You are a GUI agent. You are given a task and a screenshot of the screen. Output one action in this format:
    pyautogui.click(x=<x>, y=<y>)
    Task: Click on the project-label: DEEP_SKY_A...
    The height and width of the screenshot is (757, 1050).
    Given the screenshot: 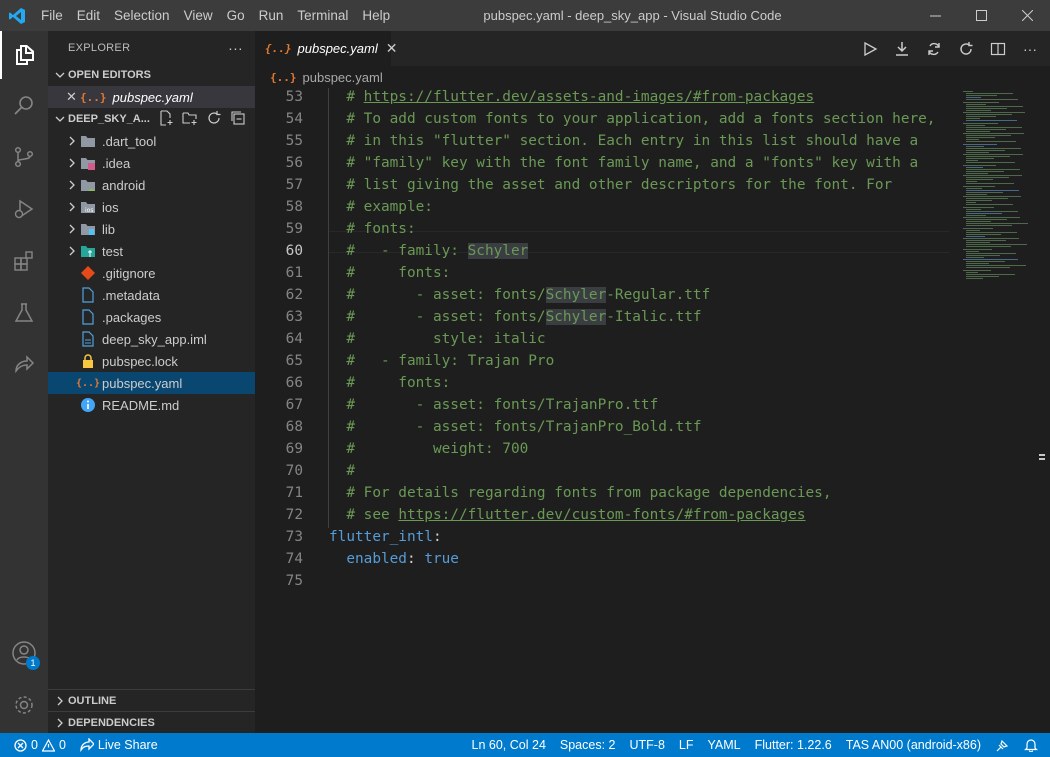 What is the action you would take?
    pyautogui.click(x=109, y=119)
    